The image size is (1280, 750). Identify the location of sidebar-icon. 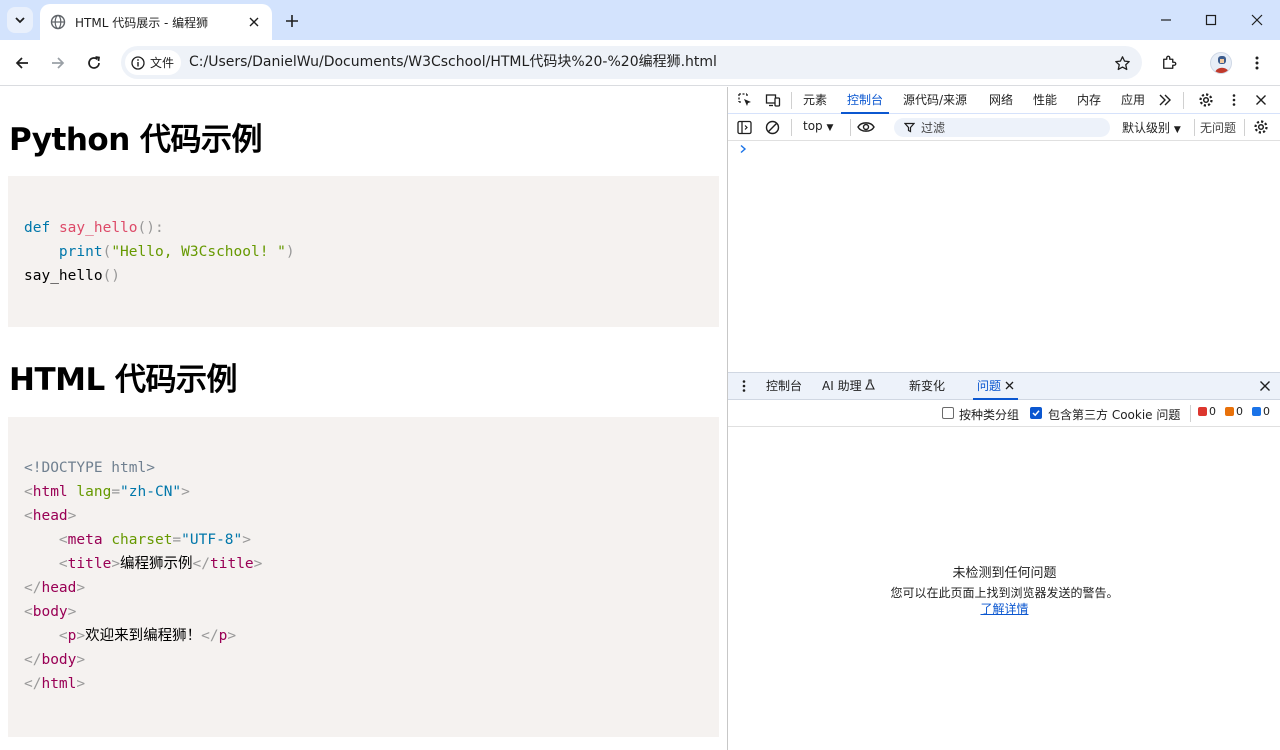
(744, 127).